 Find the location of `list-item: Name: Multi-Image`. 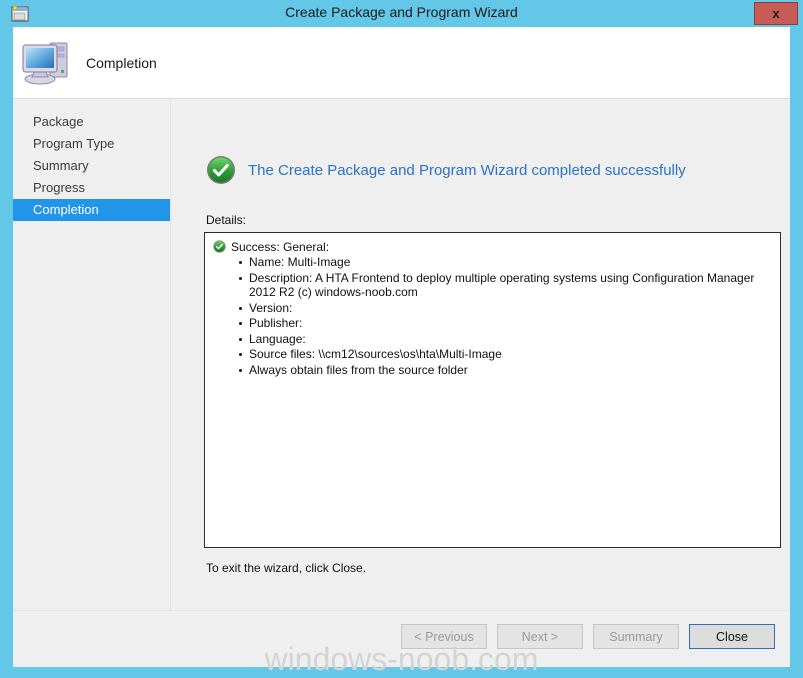

list-item: Name: Multi-Image is located at coordinates (505, 262).